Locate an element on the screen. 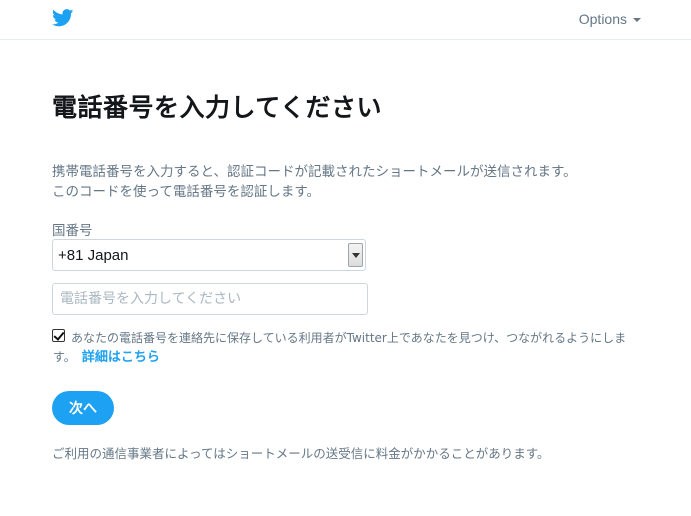  top-bar: Options is located at coordinates (345, 20).